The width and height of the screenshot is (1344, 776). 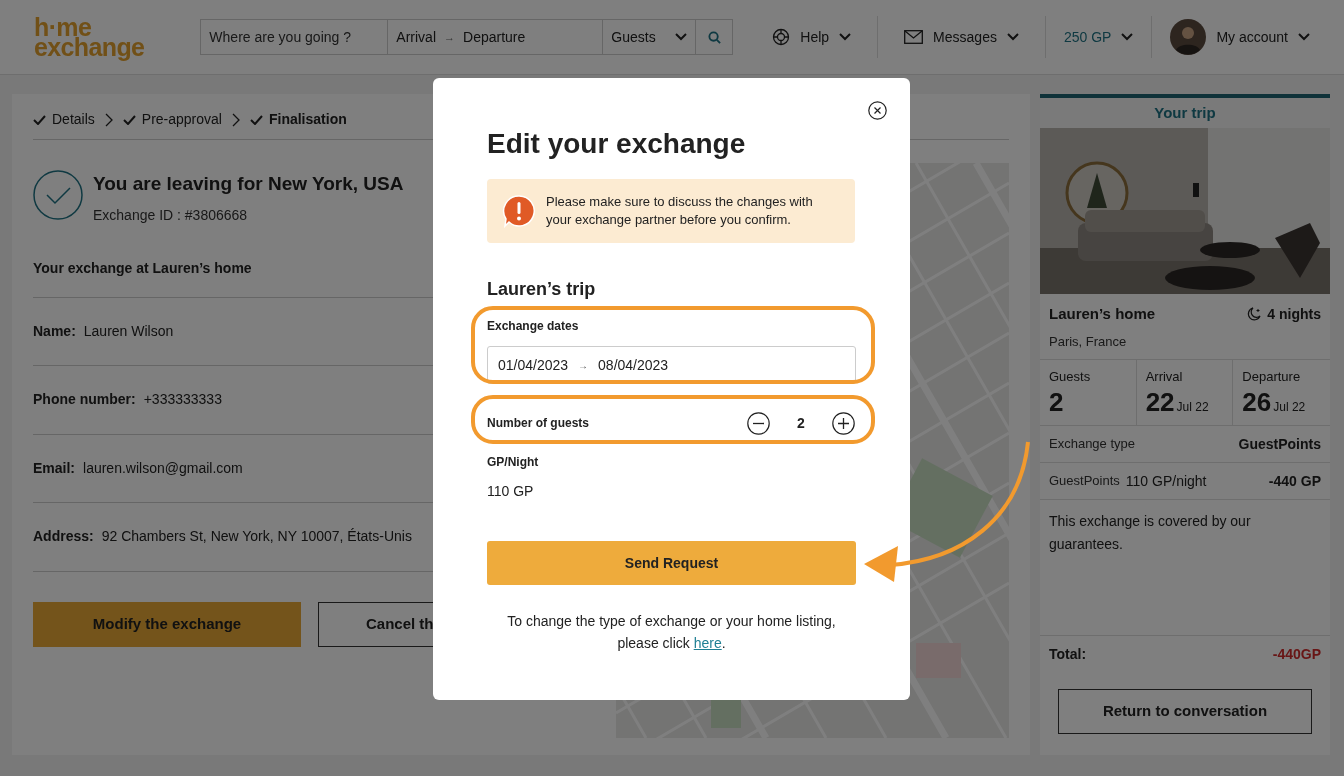 I want to click on total-label: Total:, so click(x=1068, y=654).